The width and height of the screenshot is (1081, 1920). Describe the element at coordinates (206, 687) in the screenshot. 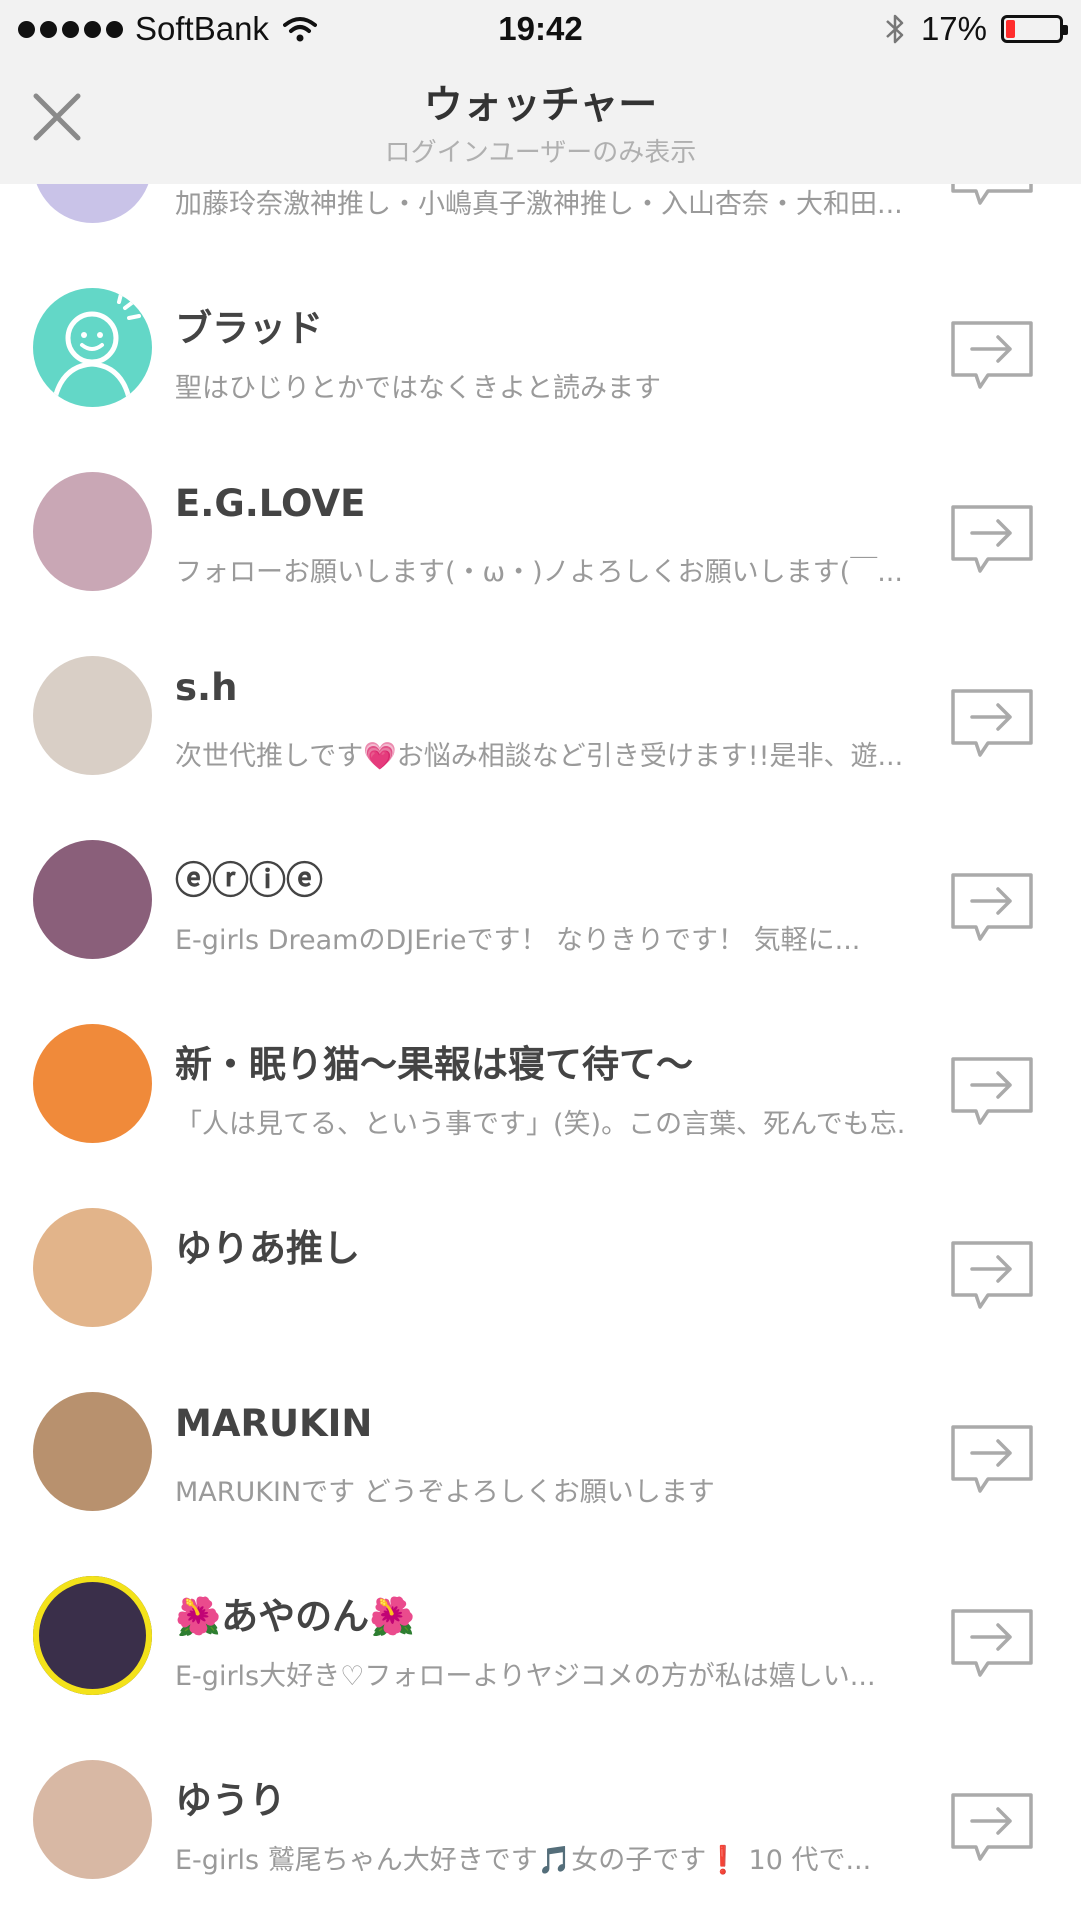

I see `user-name: s.h` at that location.